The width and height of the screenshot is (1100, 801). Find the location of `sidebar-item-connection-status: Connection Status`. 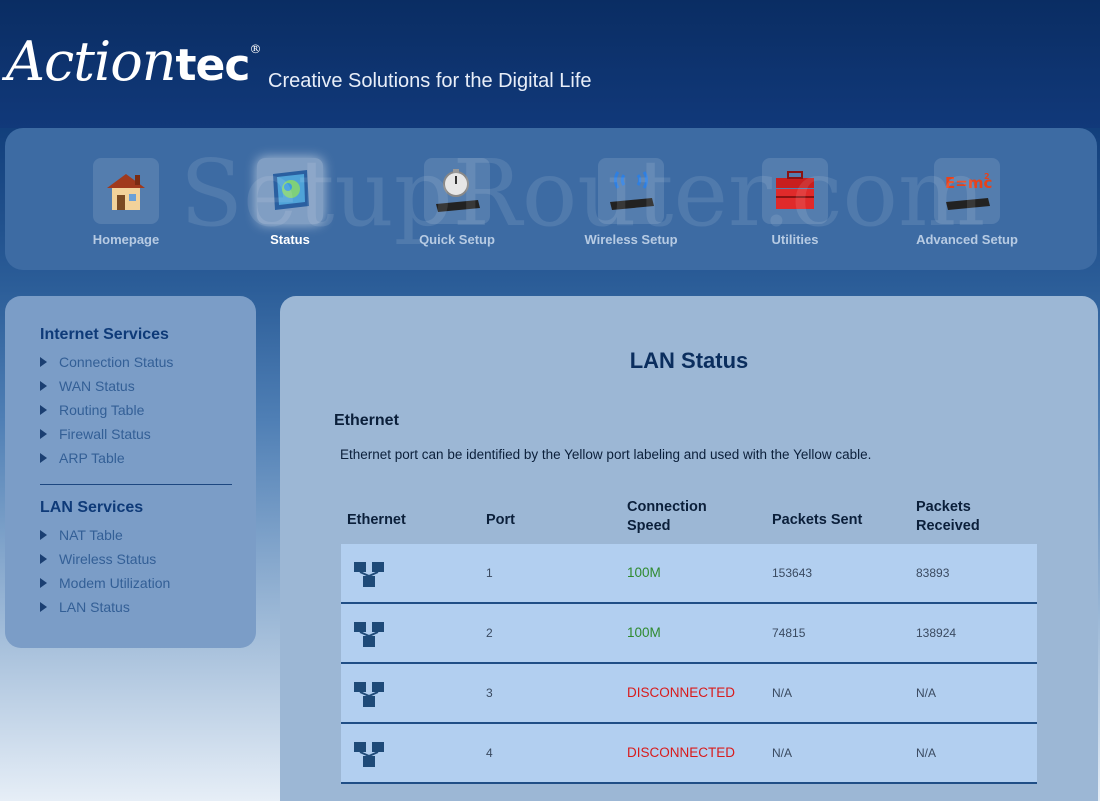

sidebar-item-connection-status: Connection Status is located at coordinates (148, 362).